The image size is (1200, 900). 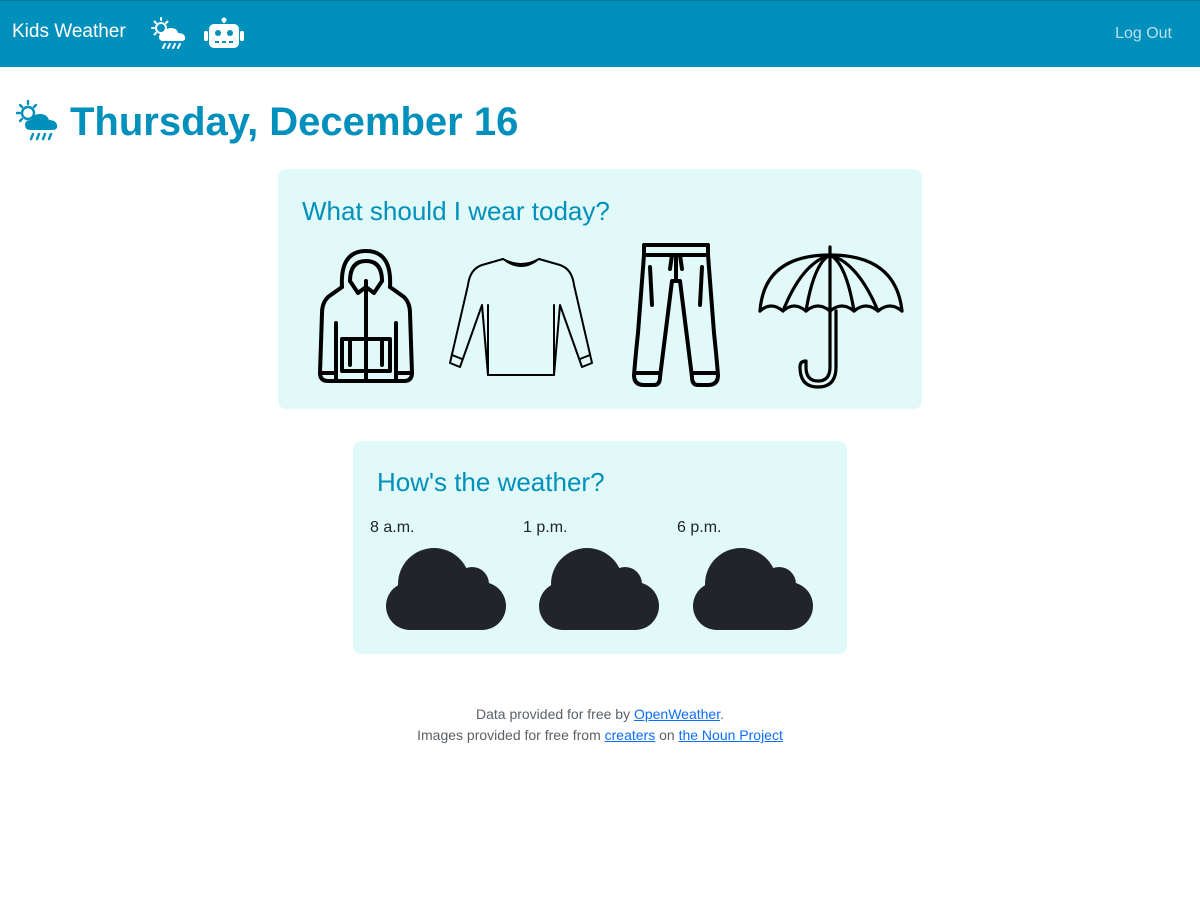 What do you see at coordinates (630, 735) in the screenshot?
I see `creaters-link: creaters` at bounding box center [630, 735].